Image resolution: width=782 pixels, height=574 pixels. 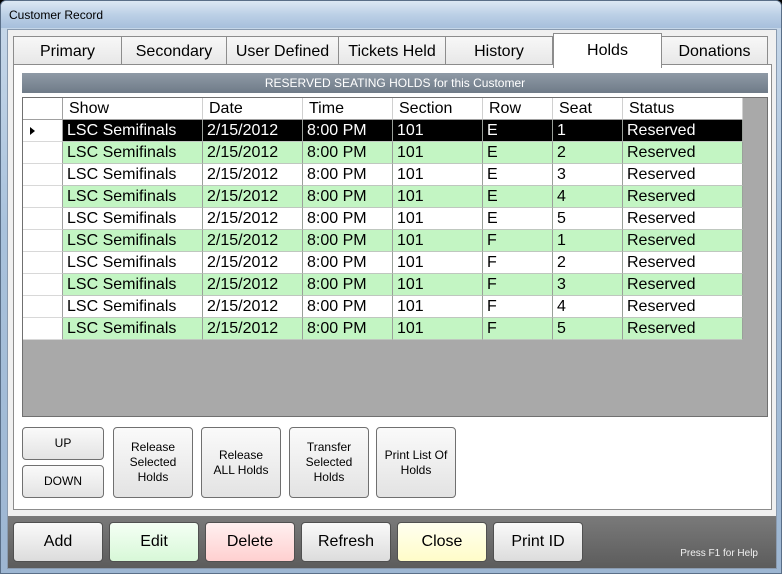 I want to click on column-header-status: Status, so click(x=683, y=109).